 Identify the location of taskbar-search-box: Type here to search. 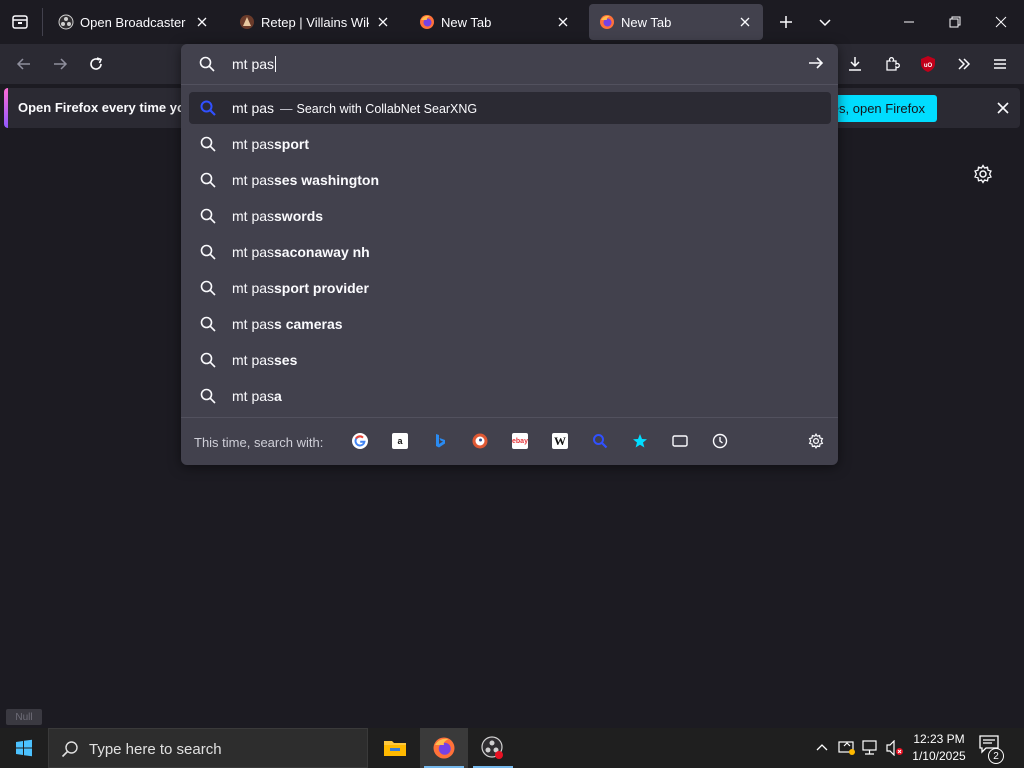
(208, 748).